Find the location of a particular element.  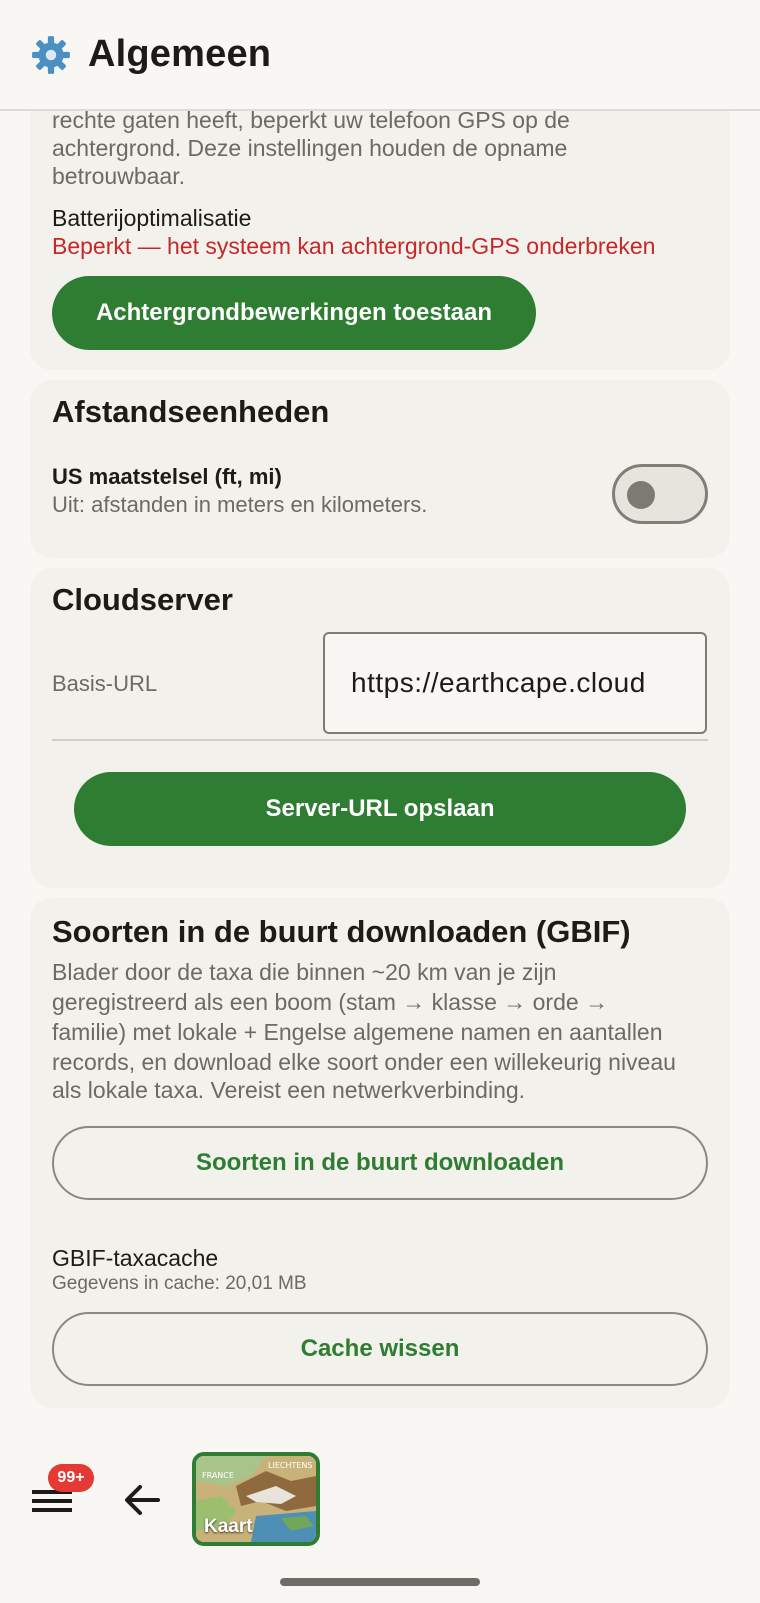

cloud-card-title: Cloudserver is located at coordinates (142, 599).